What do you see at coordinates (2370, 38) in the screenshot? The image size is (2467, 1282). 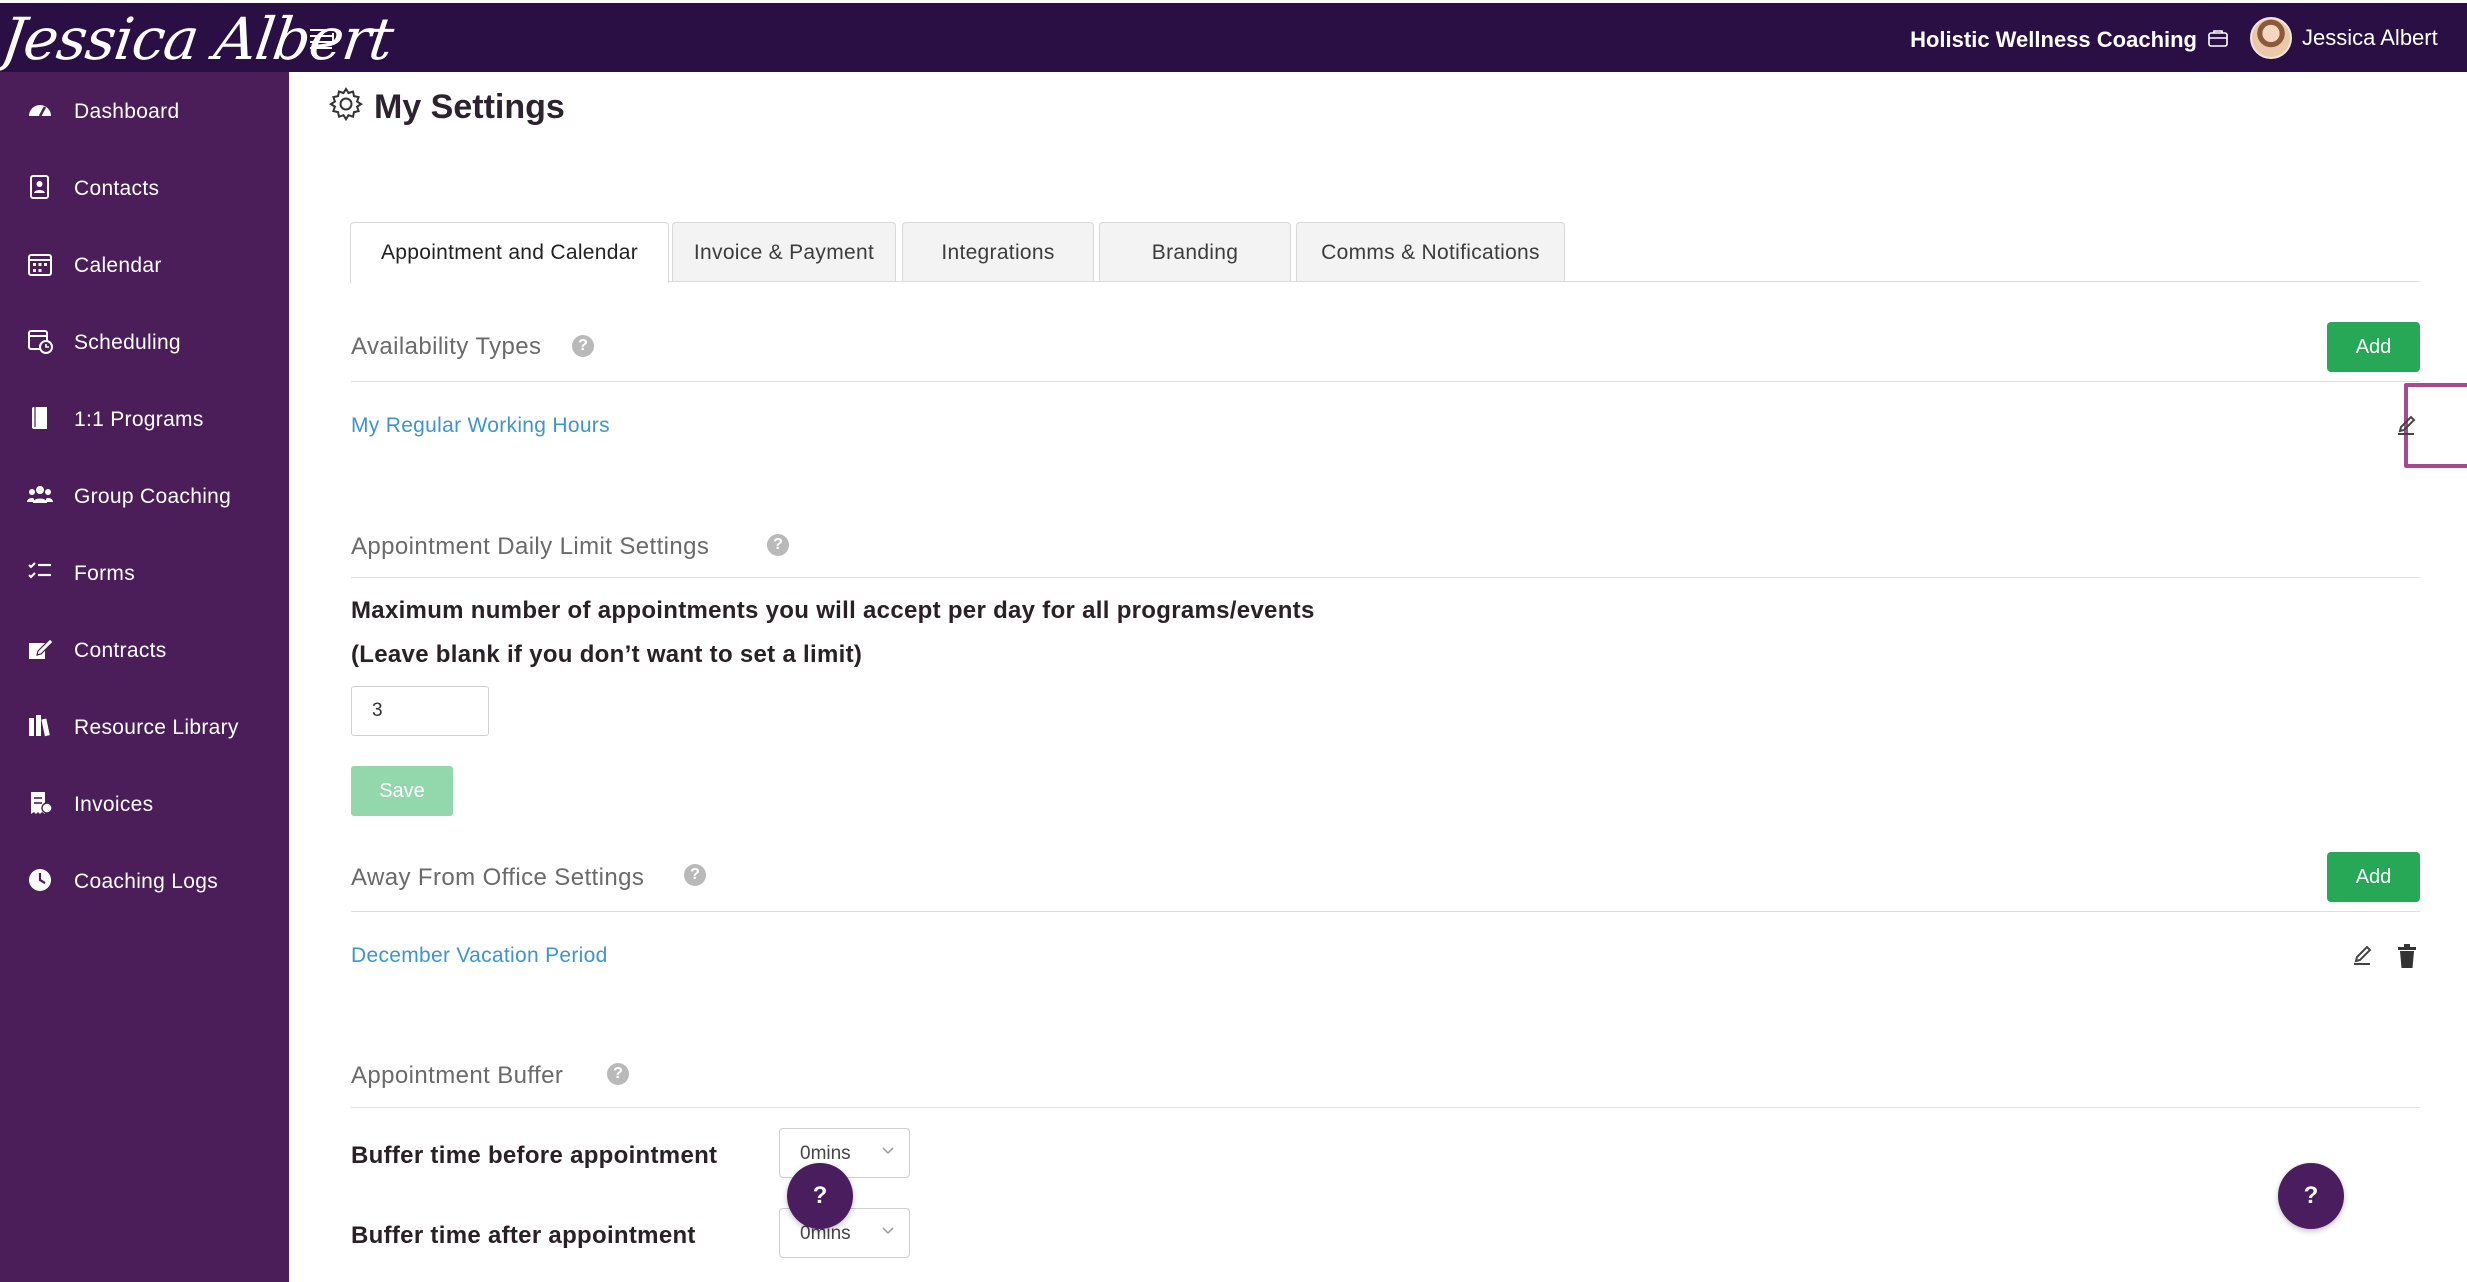 I see `user-name: Jessica Albert` at bounding box center [2370, 38].